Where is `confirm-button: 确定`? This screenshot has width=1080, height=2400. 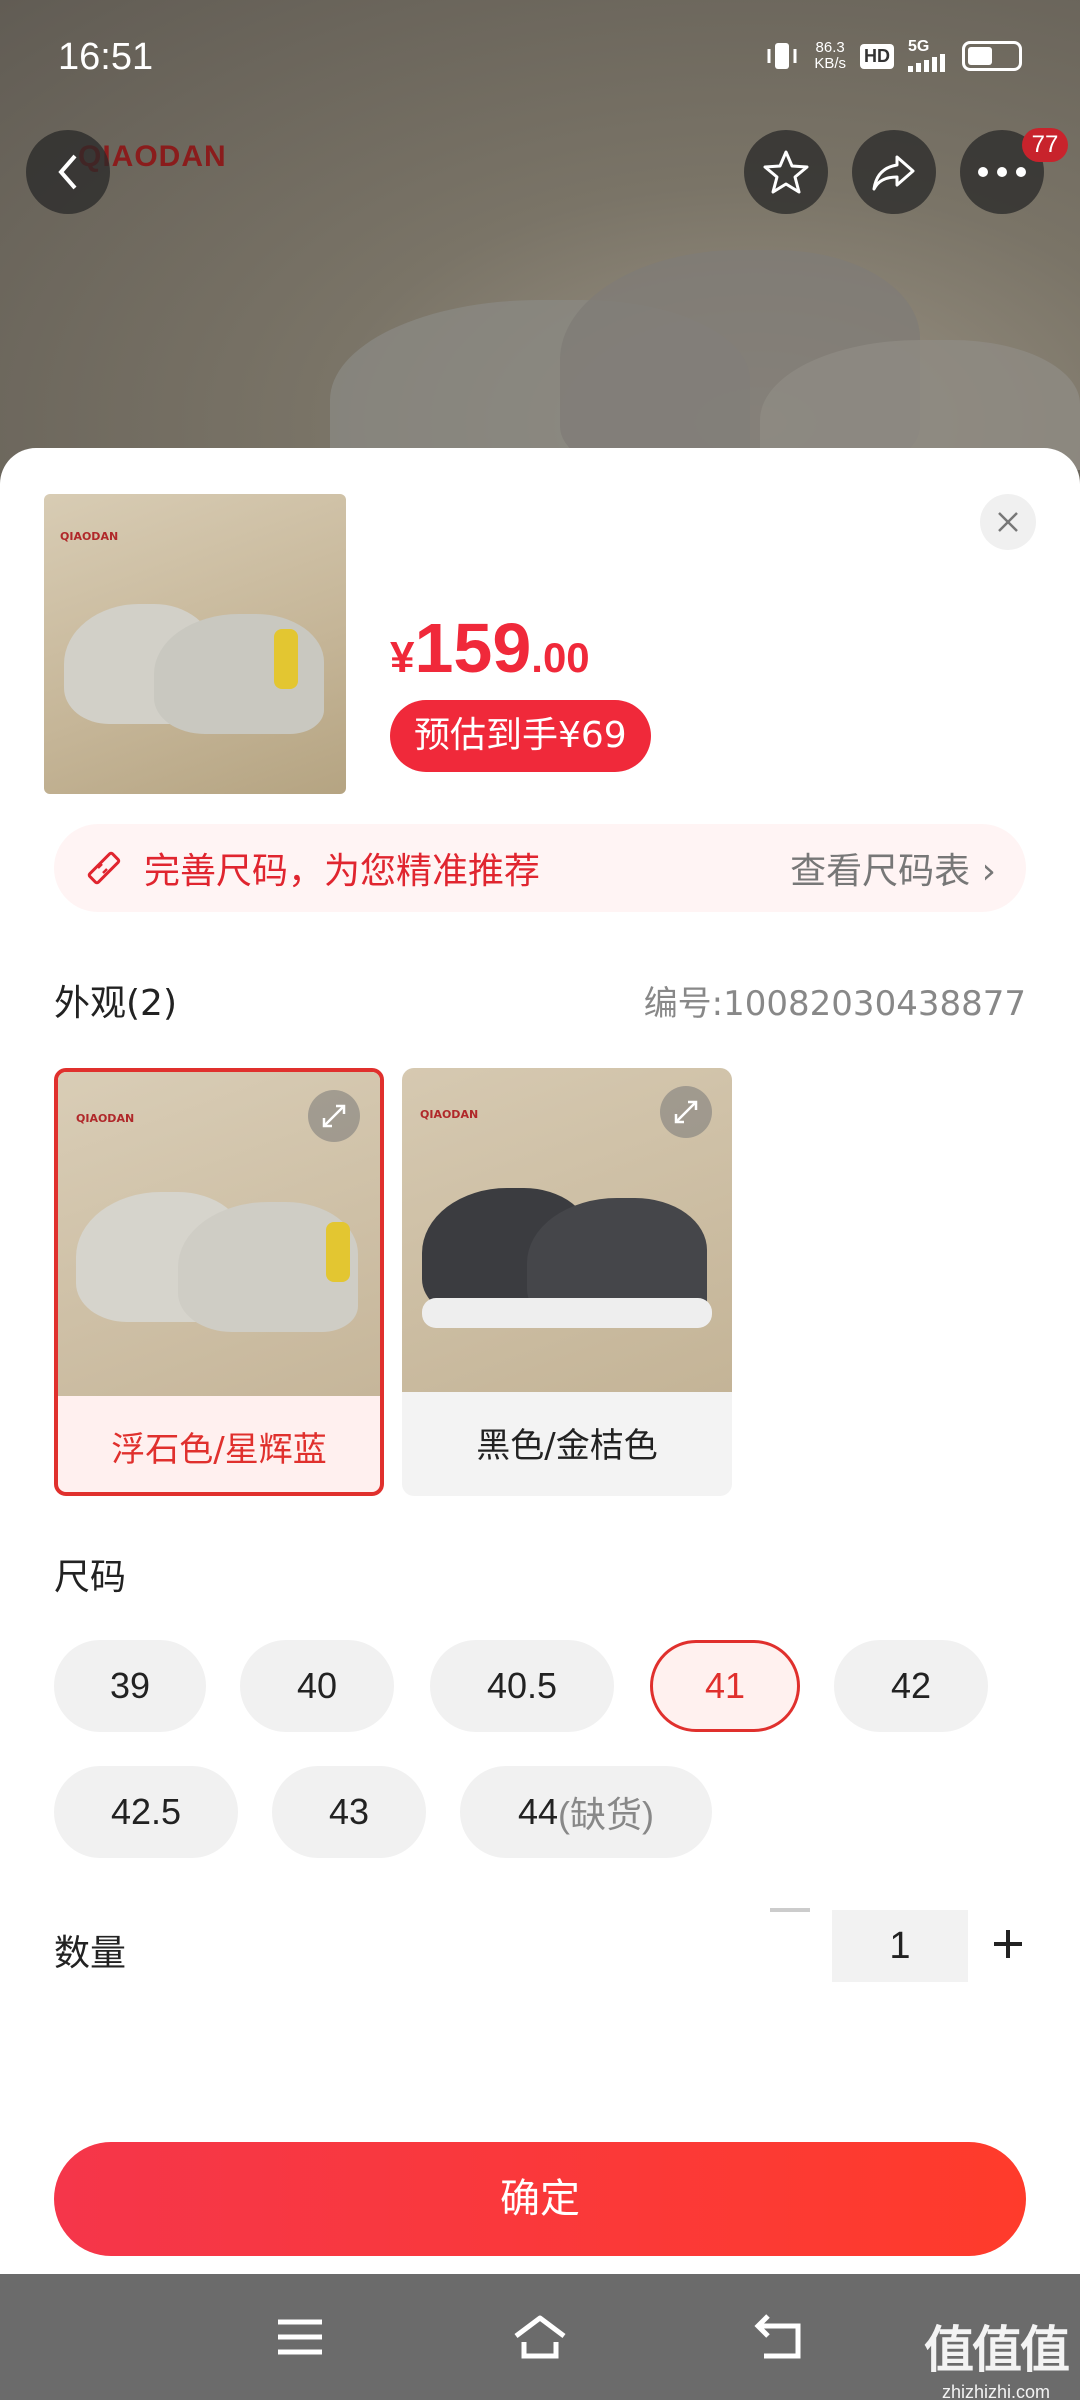
confirm-button: 确定 is located at coordinates (540, 2199).